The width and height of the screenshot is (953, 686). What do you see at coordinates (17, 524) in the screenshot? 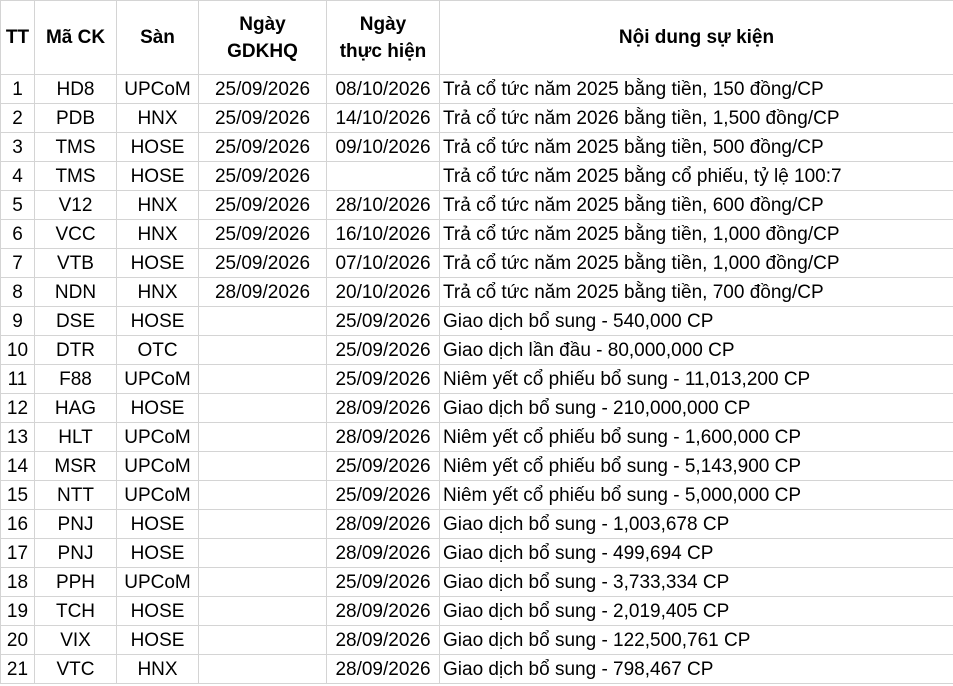
I see `cell-tt: 16` at bounding box center [17, 524].